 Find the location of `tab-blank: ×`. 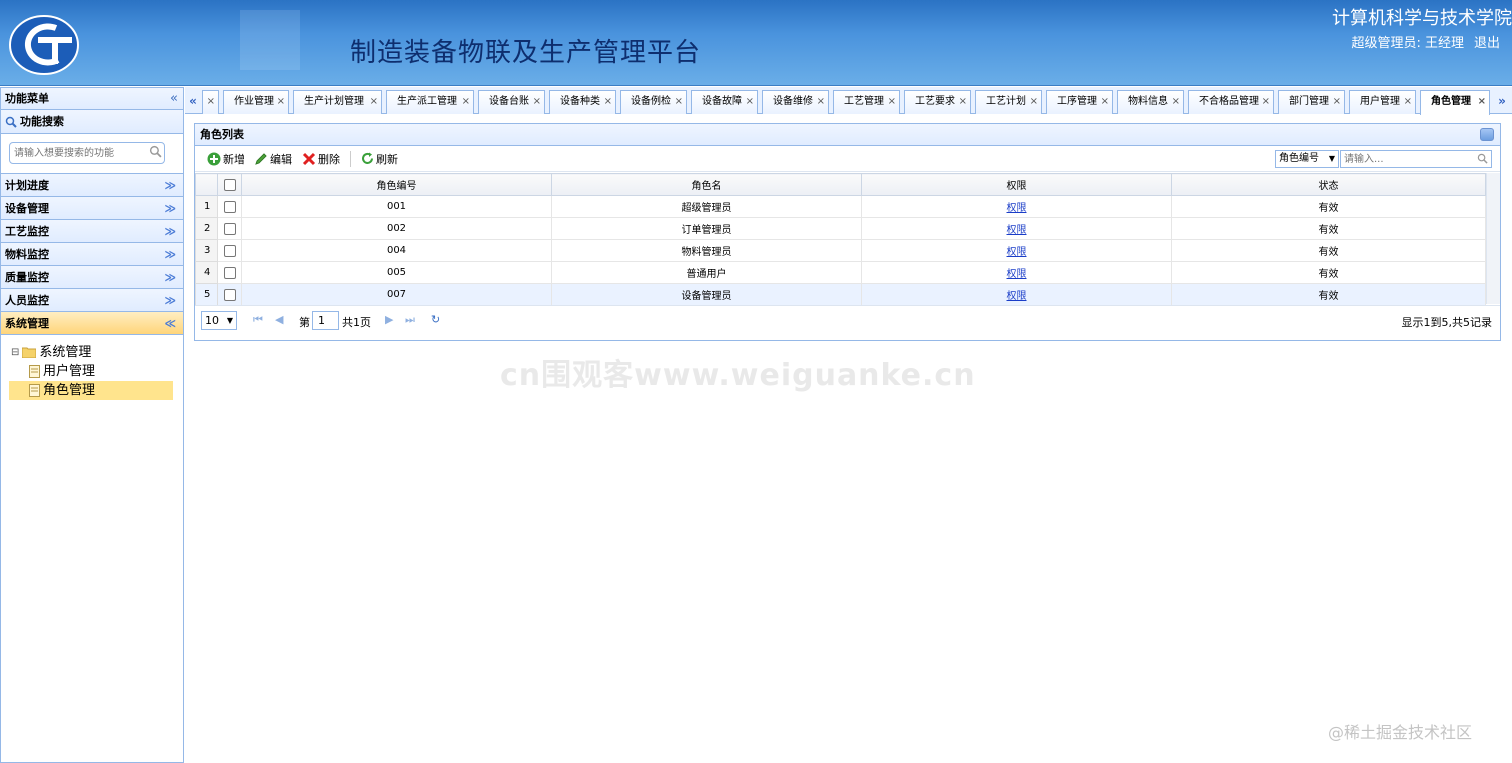

tab-blank: × is located at coordinates (210, 102).